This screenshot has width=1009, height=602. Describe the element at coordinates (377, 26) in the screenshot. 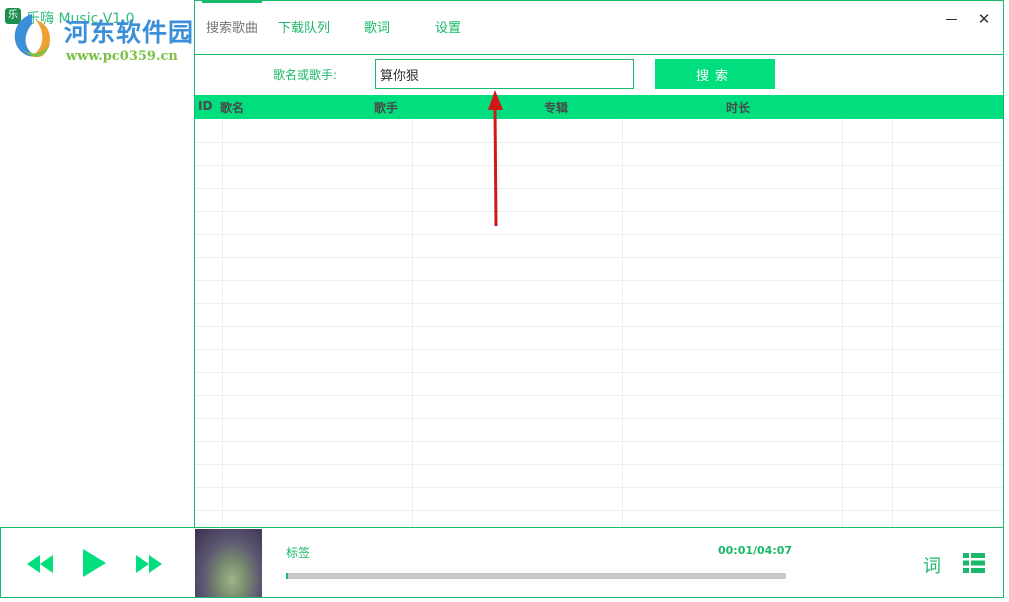

I see `tab-lyrics: 歌词` at that location.